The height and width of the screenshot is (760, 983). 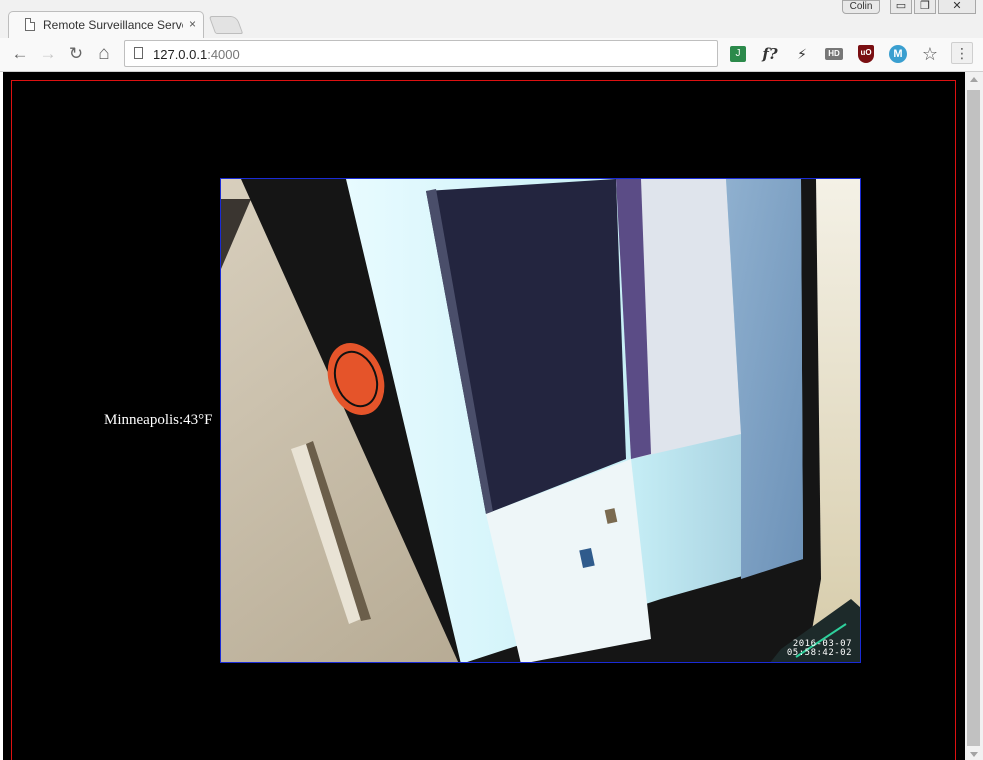 What do you see at coordinates (138, 53) in the screenshot?
I see `page-info-icon` at bounding box center [138, 53].